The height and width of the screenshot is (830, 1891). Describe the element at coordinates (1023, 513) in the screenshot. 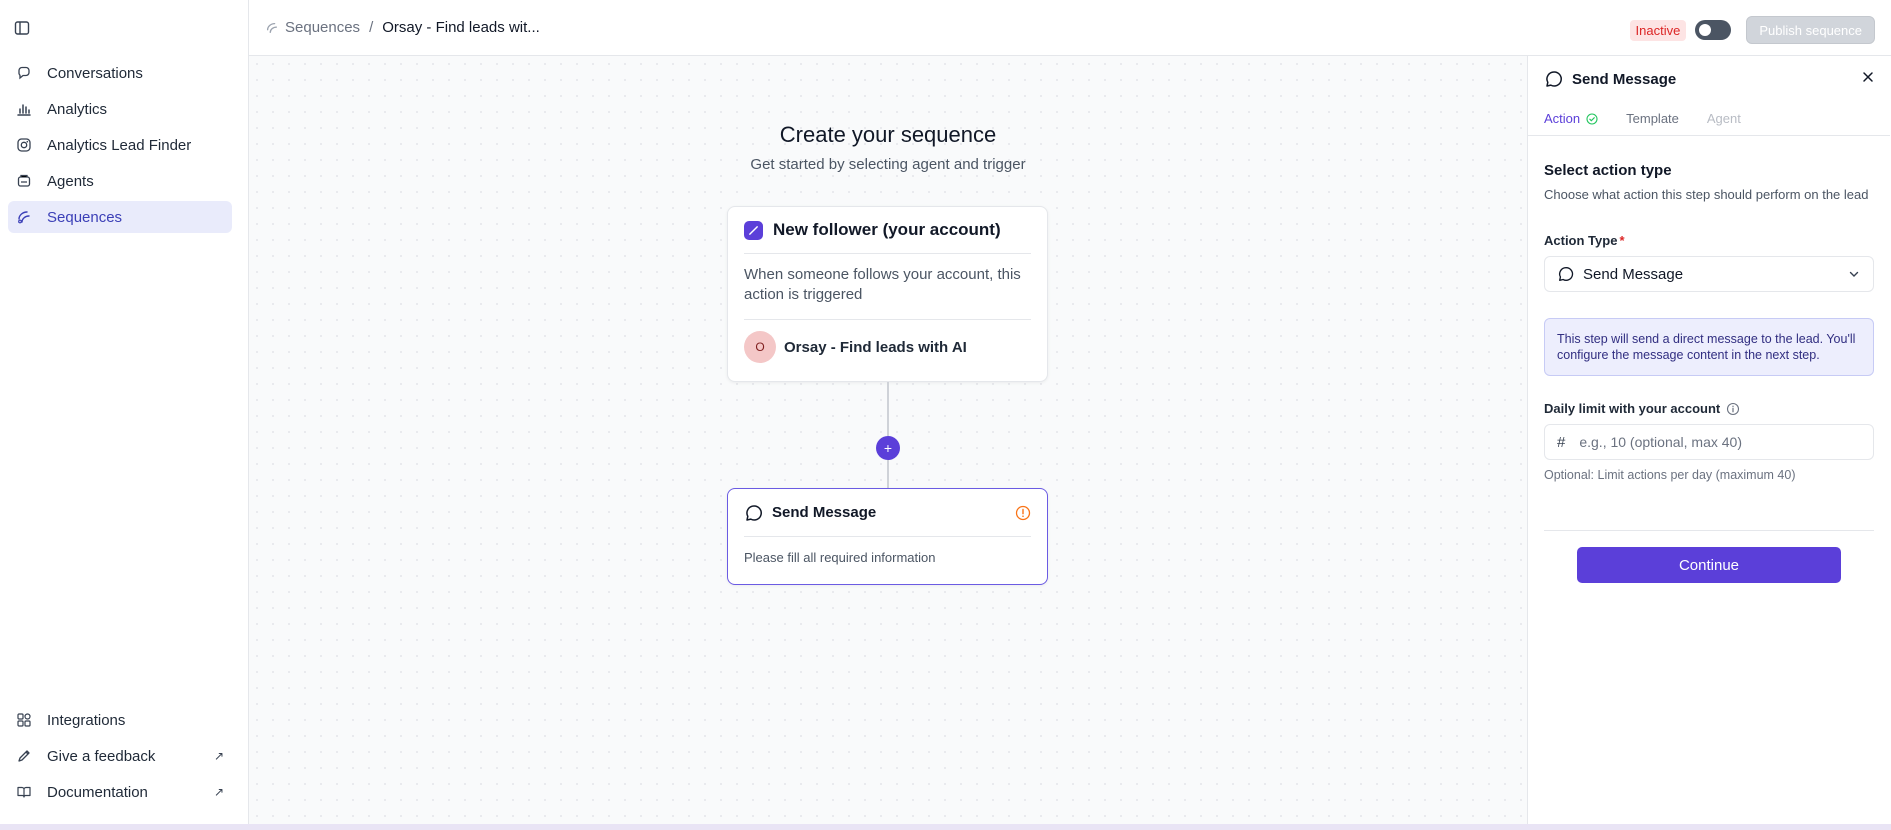

I see `warning-icon` at that location.